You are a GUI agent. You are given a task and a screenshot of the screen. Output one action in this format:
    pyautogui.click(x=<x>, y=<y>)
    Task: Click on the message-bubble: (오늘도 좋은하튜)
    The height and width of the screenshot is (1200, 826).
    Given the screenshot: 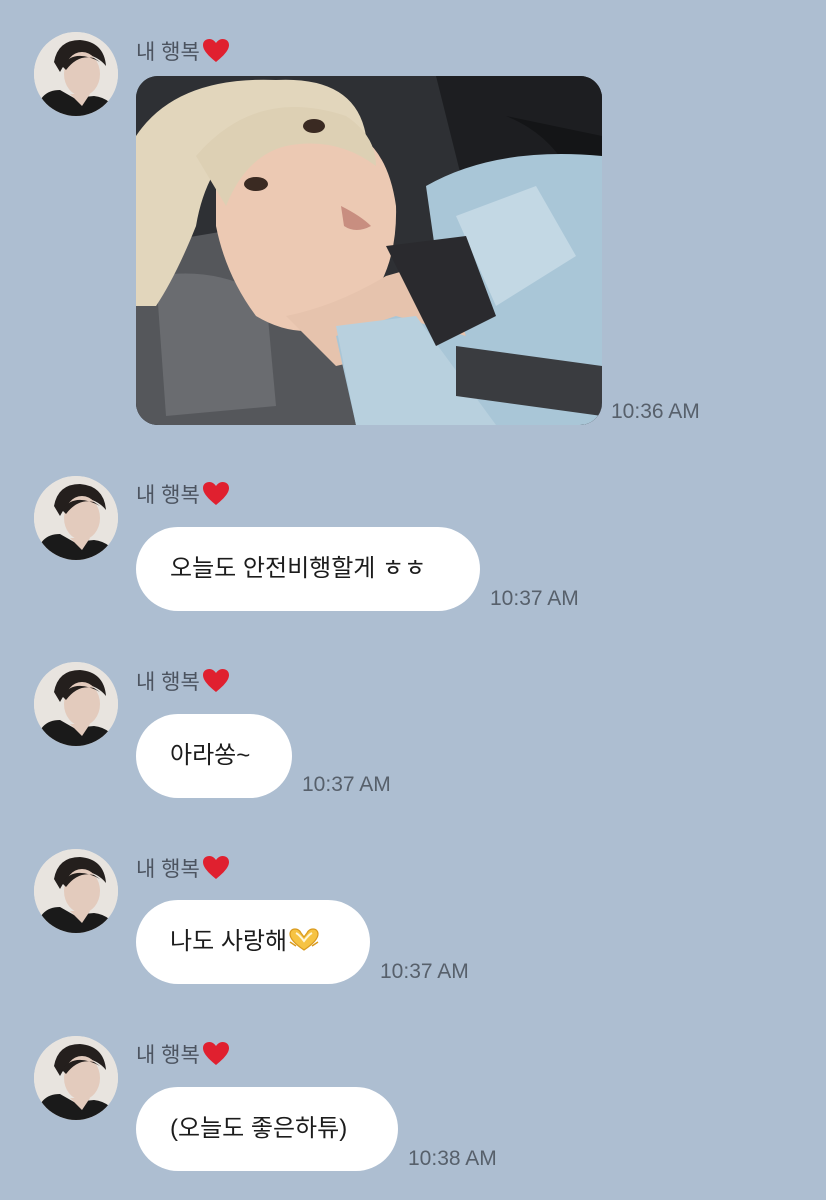 What is the action you would take?
    pyautogui.click(x=267, y=1129)
    